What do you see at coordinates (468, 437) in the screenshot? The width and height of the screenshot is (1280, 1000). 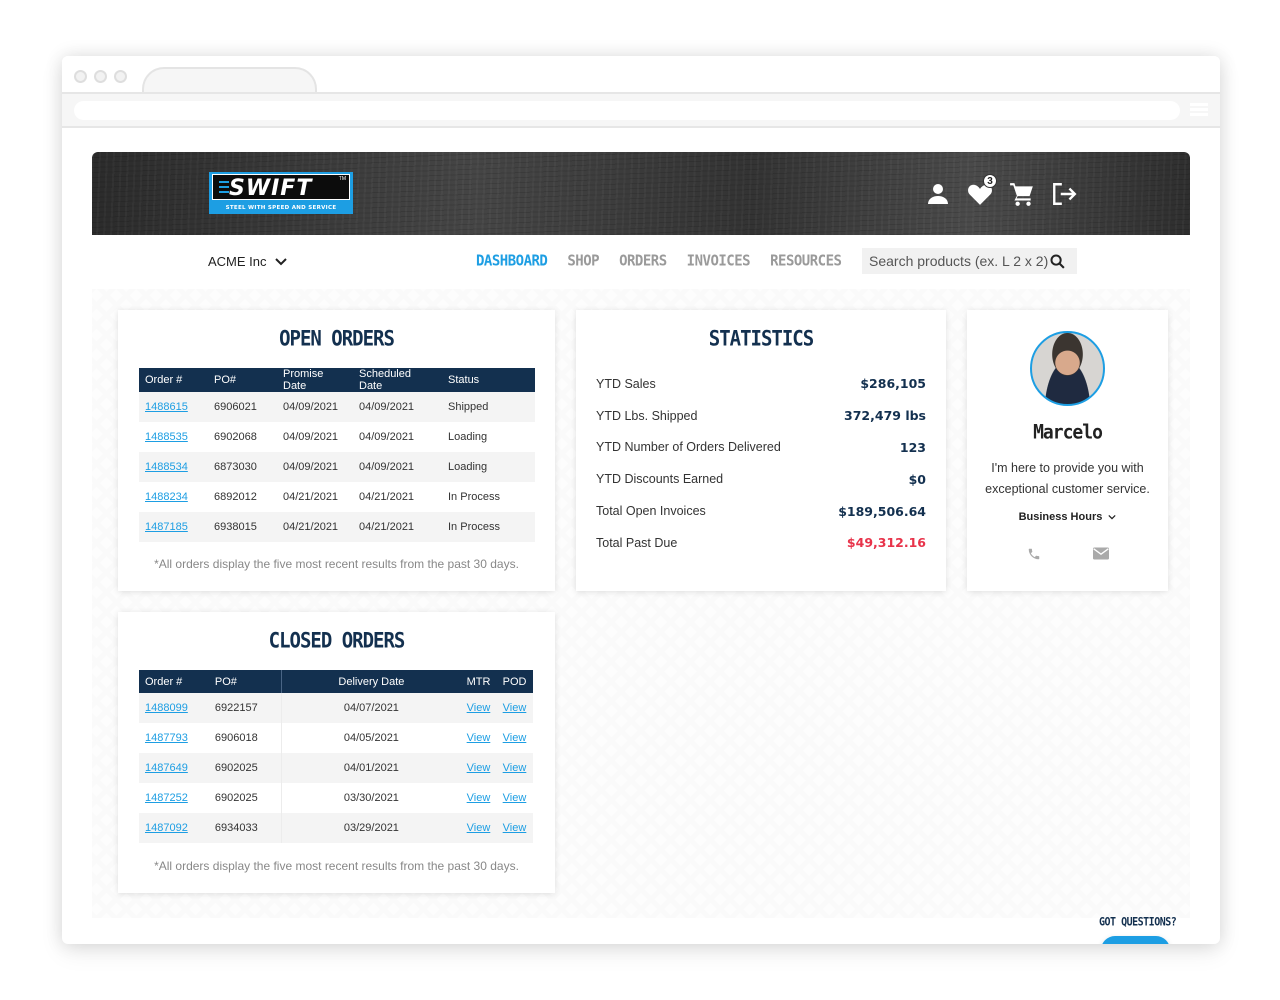 I see `status-cell: Loading` at bounding box center [468, 437].